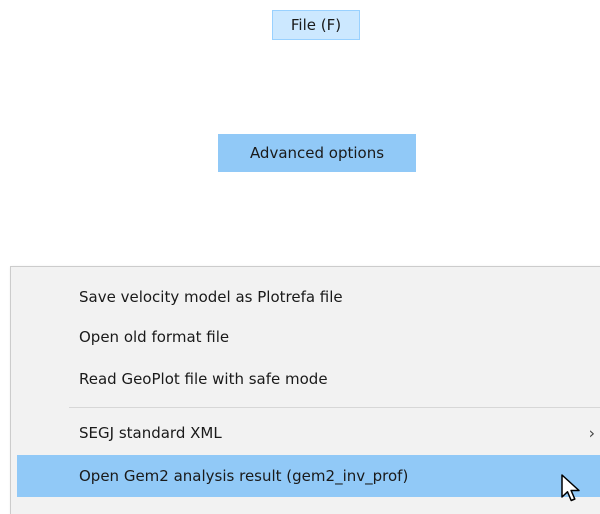 The height and width of the screenshot is (514, 600). What do you see at coordinates (150, 433) in the screenshot?
I see `menu-item-label: SEGJ standard XML` at bounding box center [150, 433].